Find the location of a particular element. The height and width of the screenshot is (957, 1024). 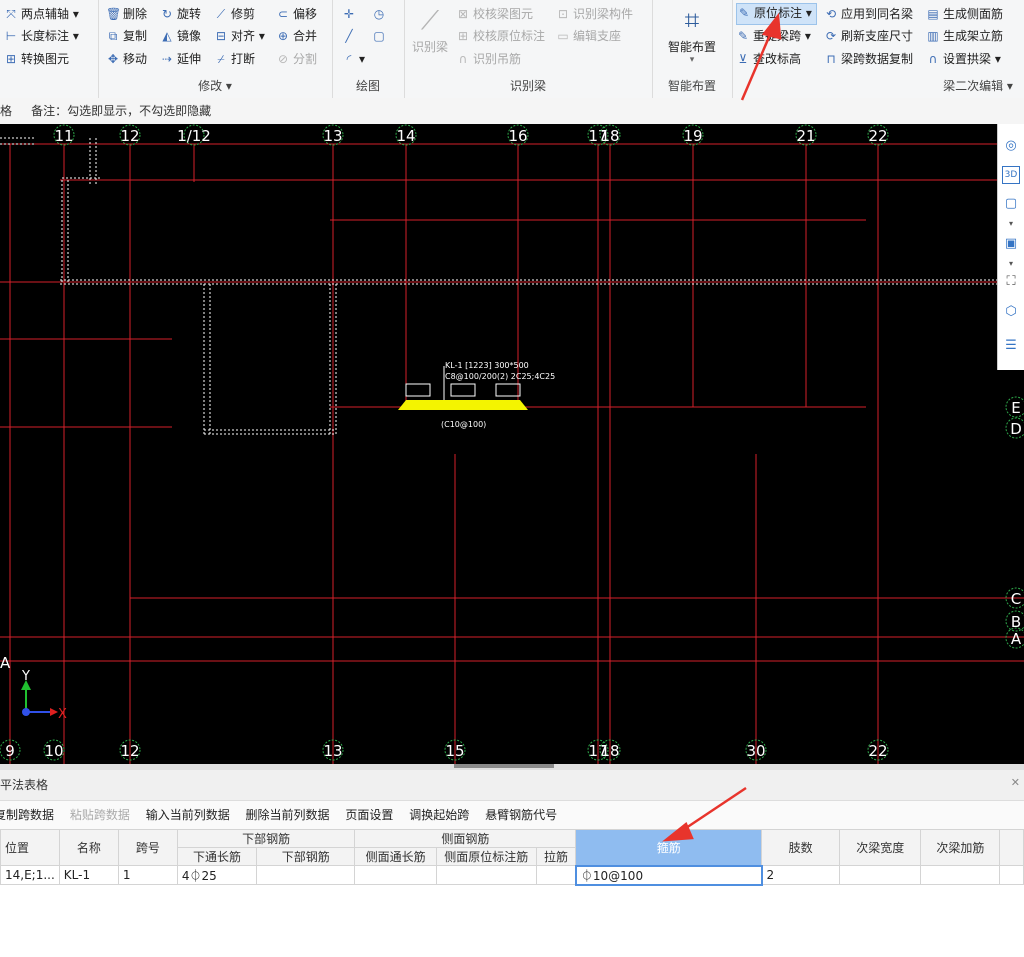

check-beam-button: ⊠ 校核梁图元 is located at coordinates (494, 14).